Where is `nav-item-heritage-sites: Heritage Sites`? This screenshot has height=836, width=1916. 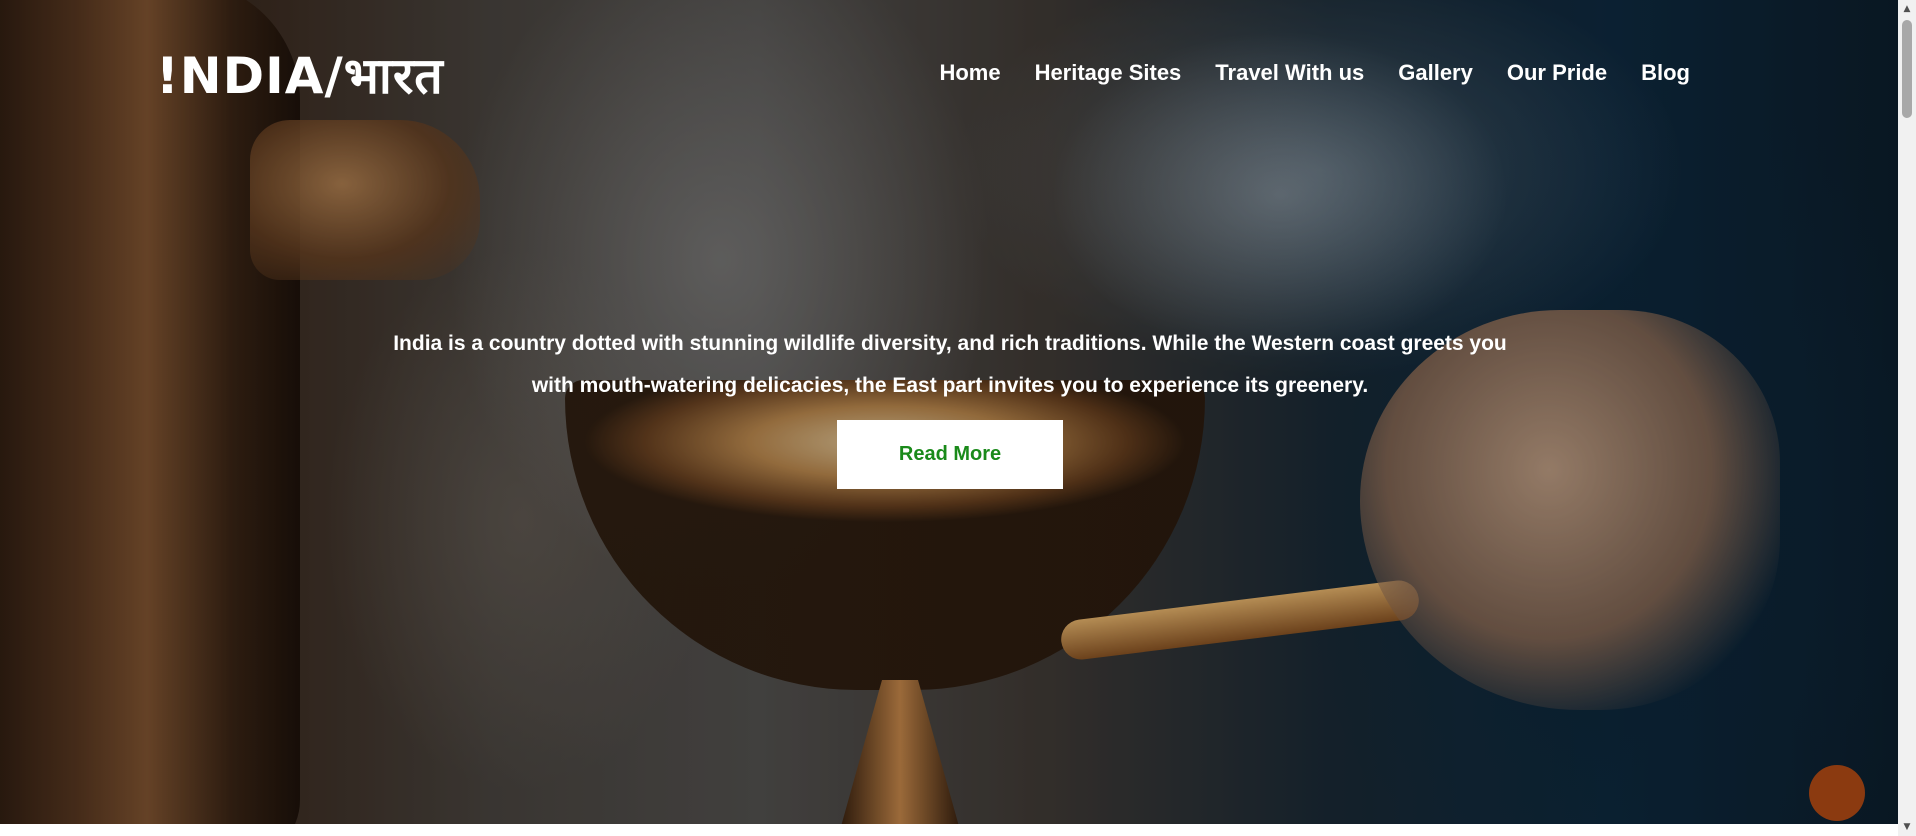 nav-item-heritage-sites: Heritage Sites is located at coordinates (1108, 73).